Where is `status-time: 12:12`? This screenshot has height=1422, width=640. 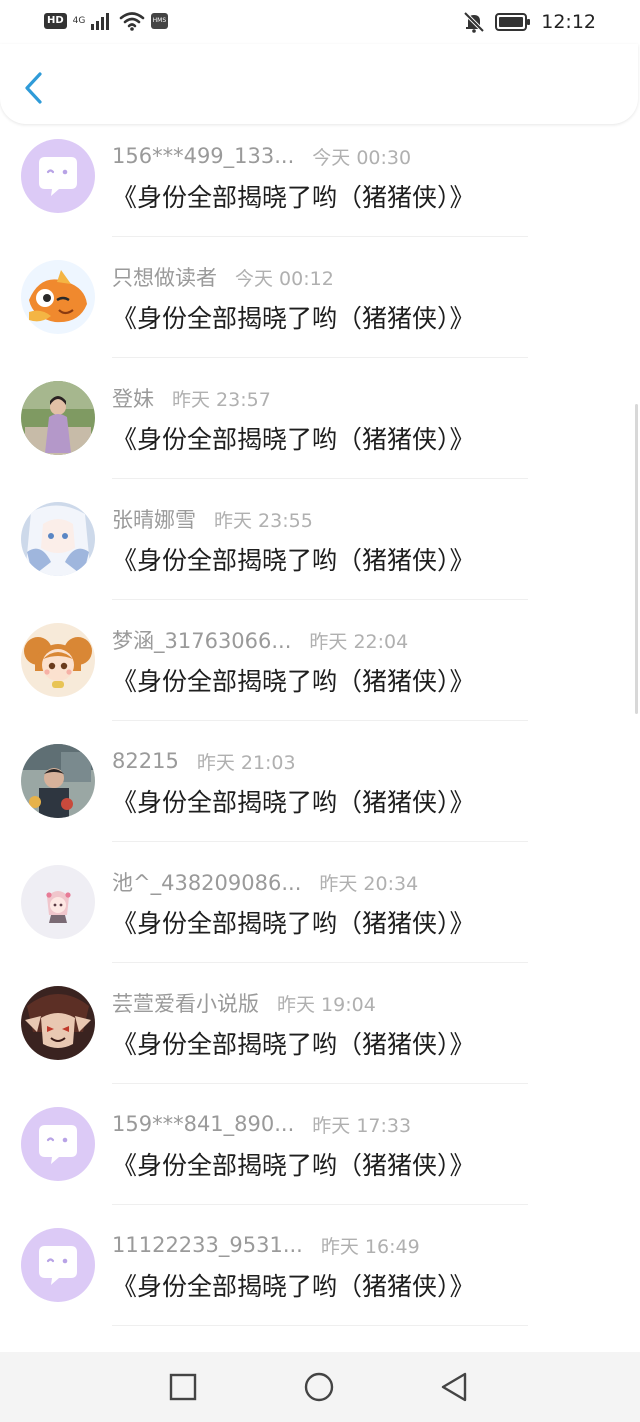
status-time: 12:12 is located at coordinates (568, 22).